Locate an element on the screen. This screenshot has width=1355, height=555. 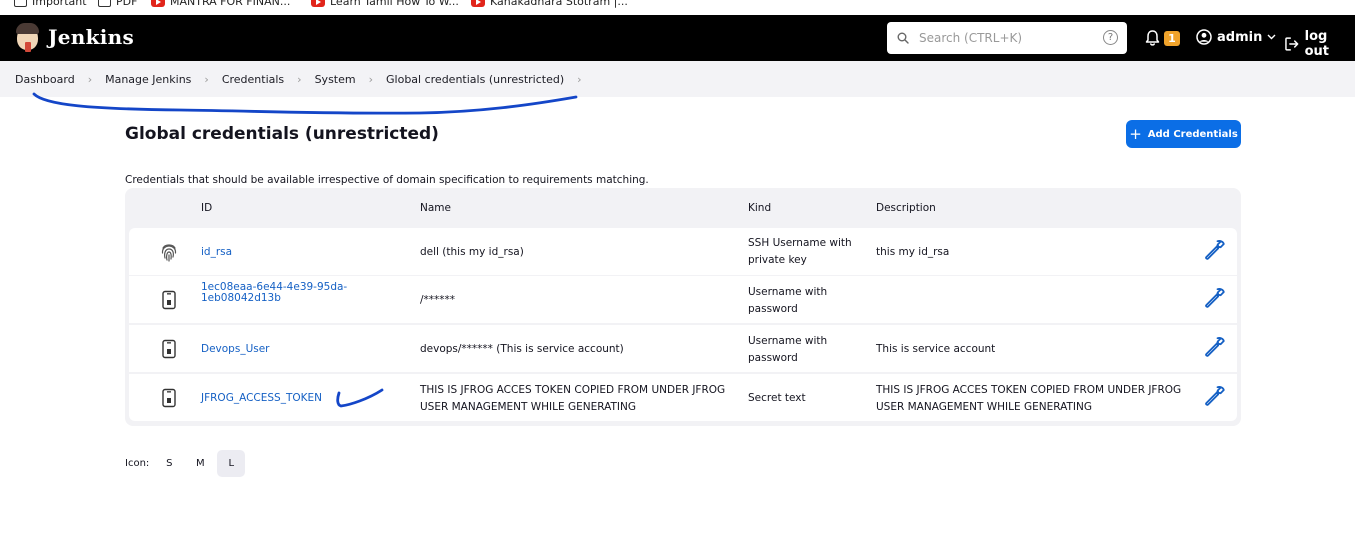
bookmark-important: Important is located at coordinates (50, 4).